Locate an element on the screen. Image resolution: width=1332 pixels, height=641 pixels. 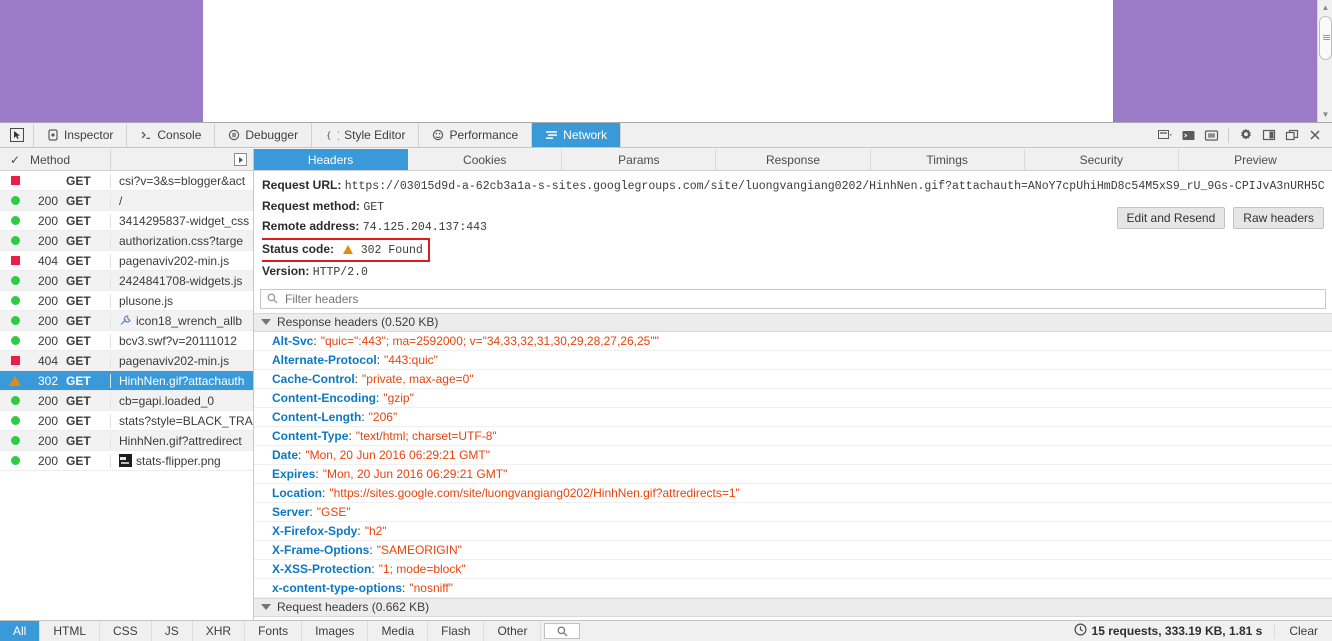
table-row: 200 GET cb=gapi.loaded_0 is located at coordinates (126, 401).